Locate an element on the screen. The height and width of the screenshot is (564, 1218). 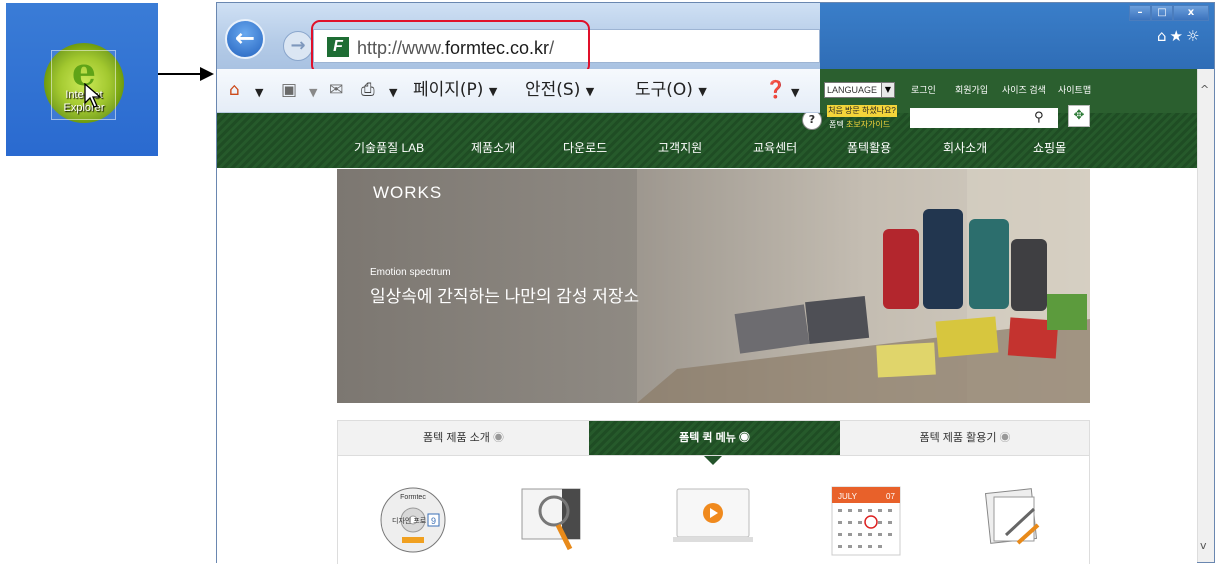
maximize-button: □ is located at coordinates (1162, 13).